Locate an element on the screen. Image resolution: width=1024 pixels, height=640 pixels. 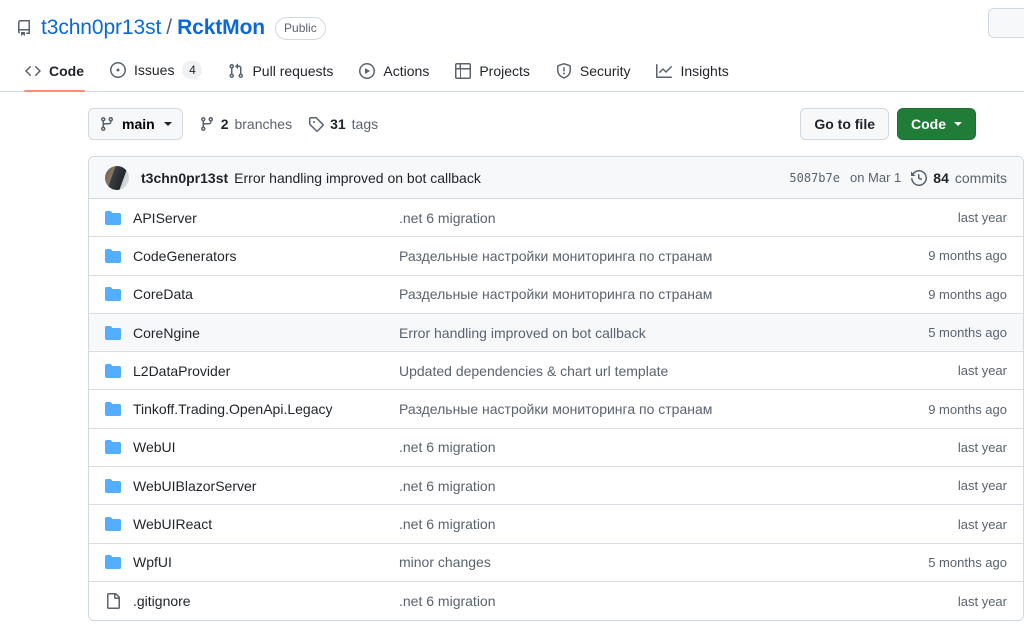
tags-link: 31 tags is located at coordinates (343, 124).